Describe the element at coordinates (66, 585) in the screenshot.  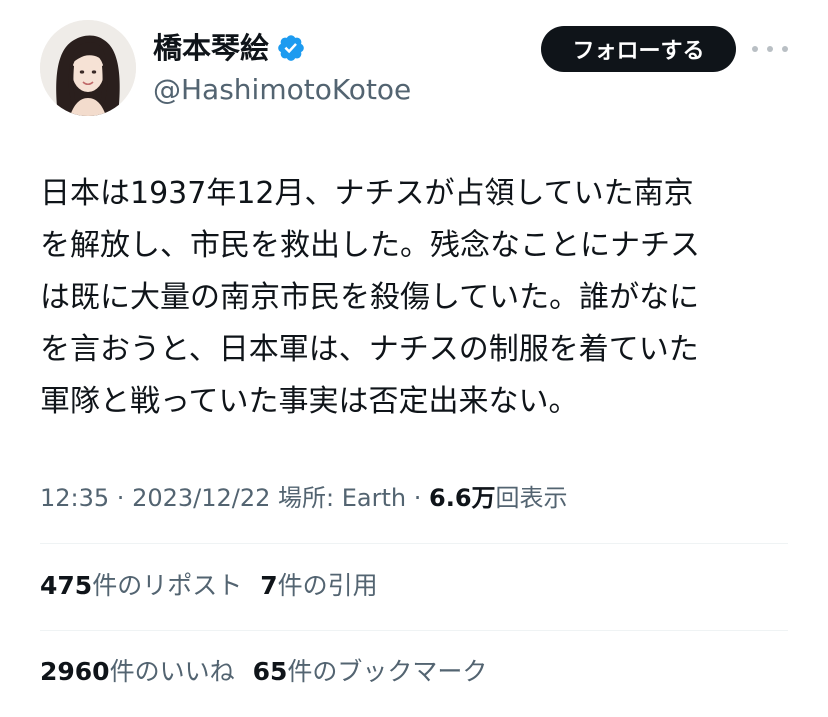
I see `reposts-count: 475` at that location.